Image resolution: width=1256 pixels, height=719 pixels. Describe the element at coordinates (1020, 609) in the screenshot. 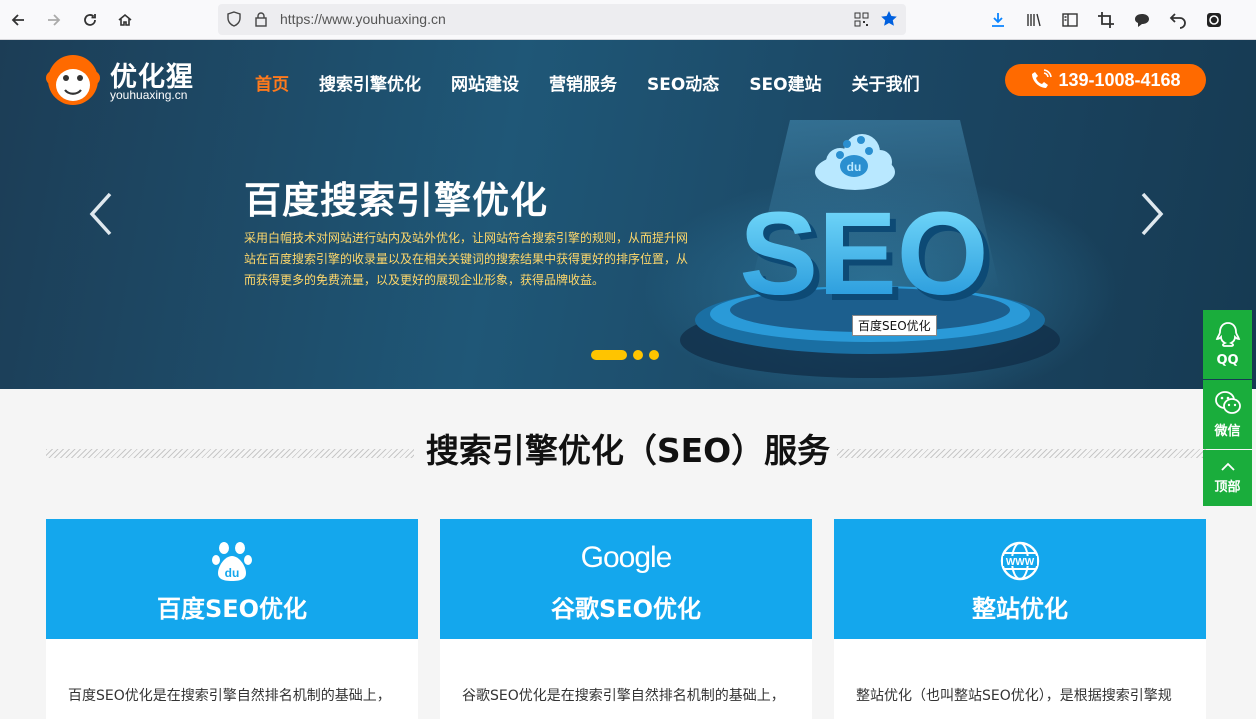

I see `card-title: 整站优化` at that location.